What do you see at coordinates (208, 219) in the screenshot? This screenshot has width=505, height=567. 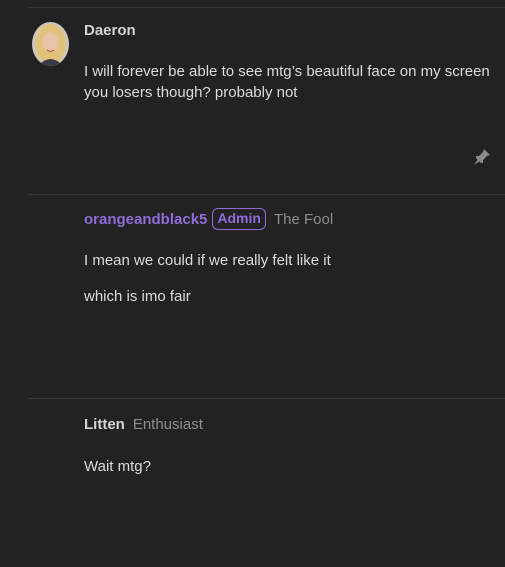 I see `author-line: orangeandblack5 Admin The Fool` at bounding box center [208, 219].